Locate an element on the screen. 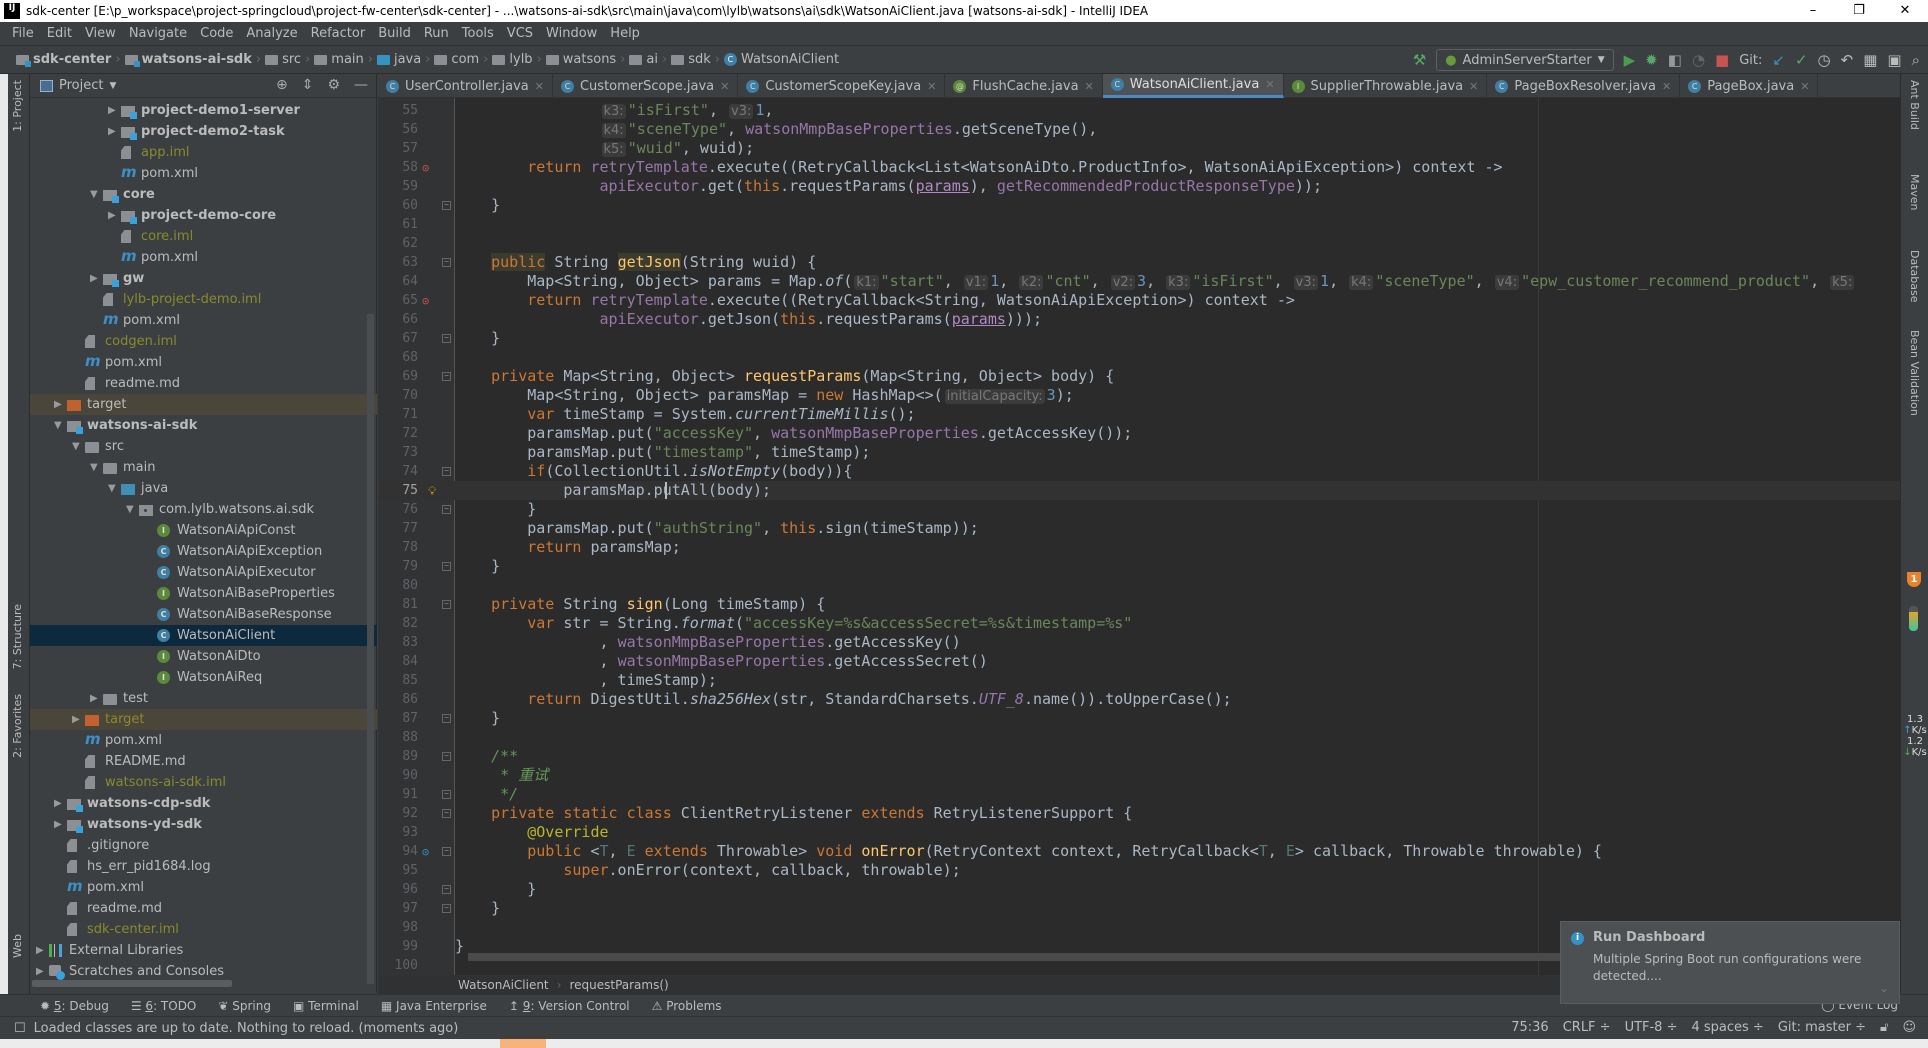 This screenshot has height=1048, width=1928. ant-build-tool-button: Ant Build is located at coordinates (1914, 105).